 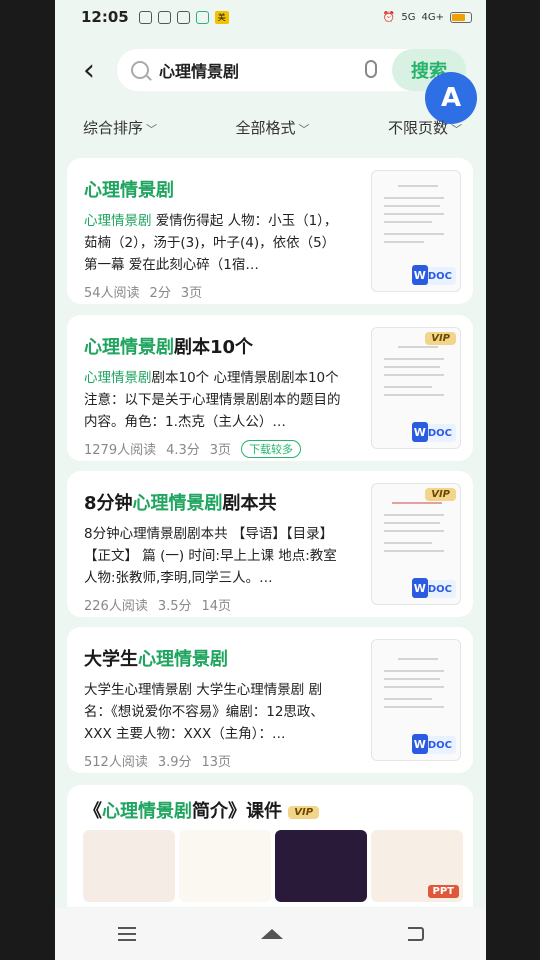 What do you see at coordinates (425, 127) in the screenshot?
I see `filter-pages: 不限页数 ﹀` at bounding box center [425, 127].